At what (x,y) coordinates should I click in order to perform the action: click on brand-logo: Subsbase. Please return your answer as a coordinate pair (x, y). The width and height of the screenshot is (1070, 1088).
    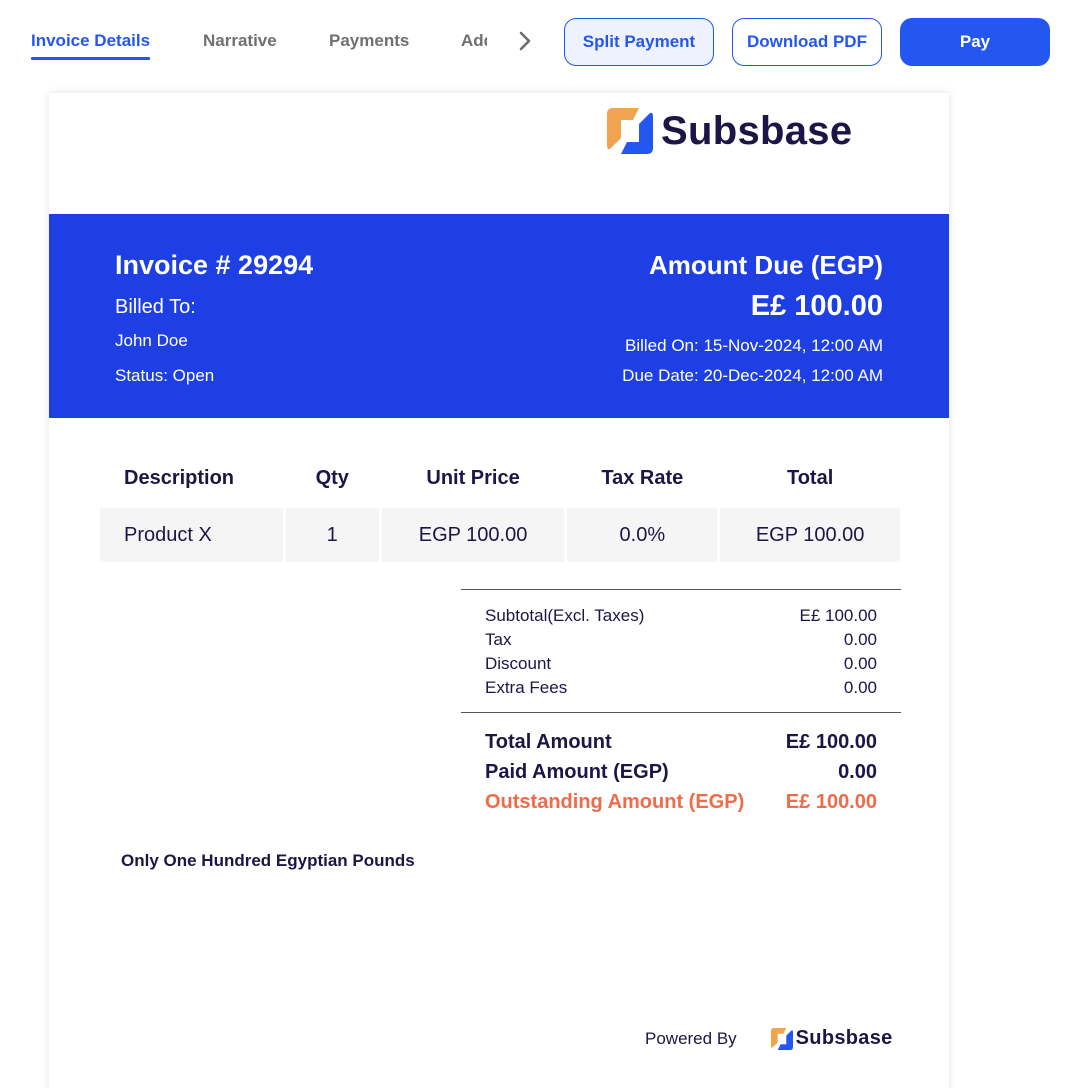
    Looking at the image, I should click on (729, 131).